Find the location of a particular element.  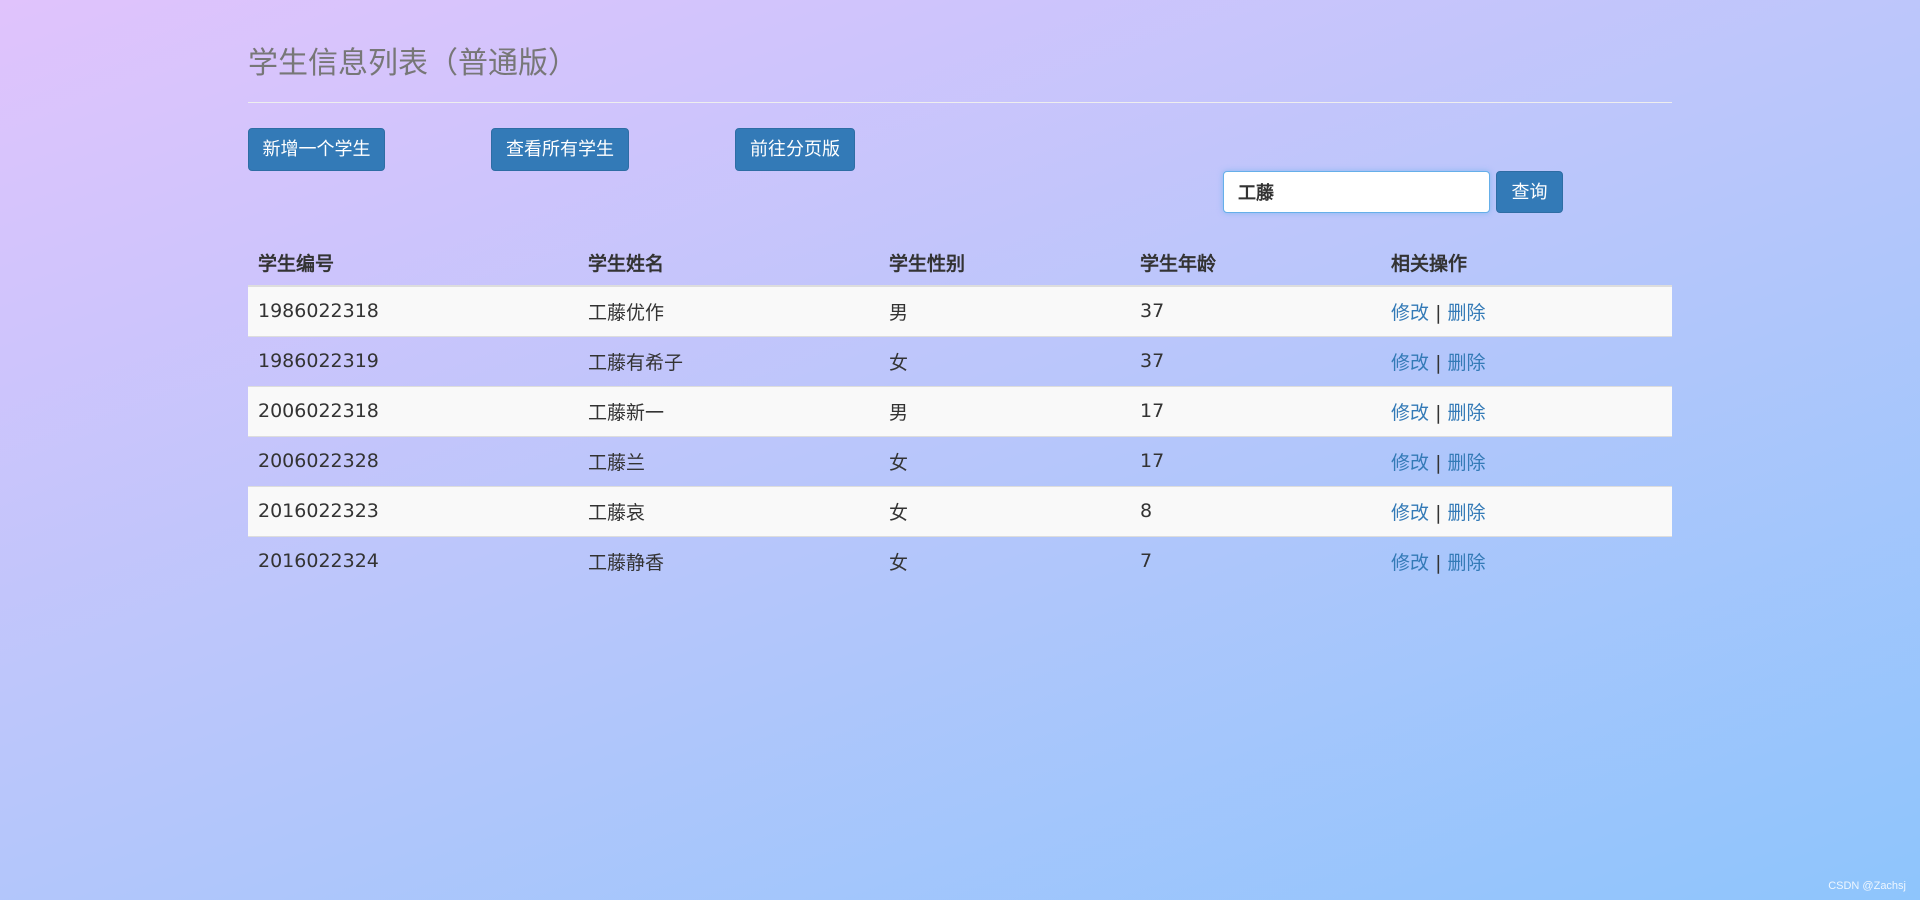

table-row: 2016022324 工藤静香 女 7 修改 | 删除 is located at coordinates (960, 560).